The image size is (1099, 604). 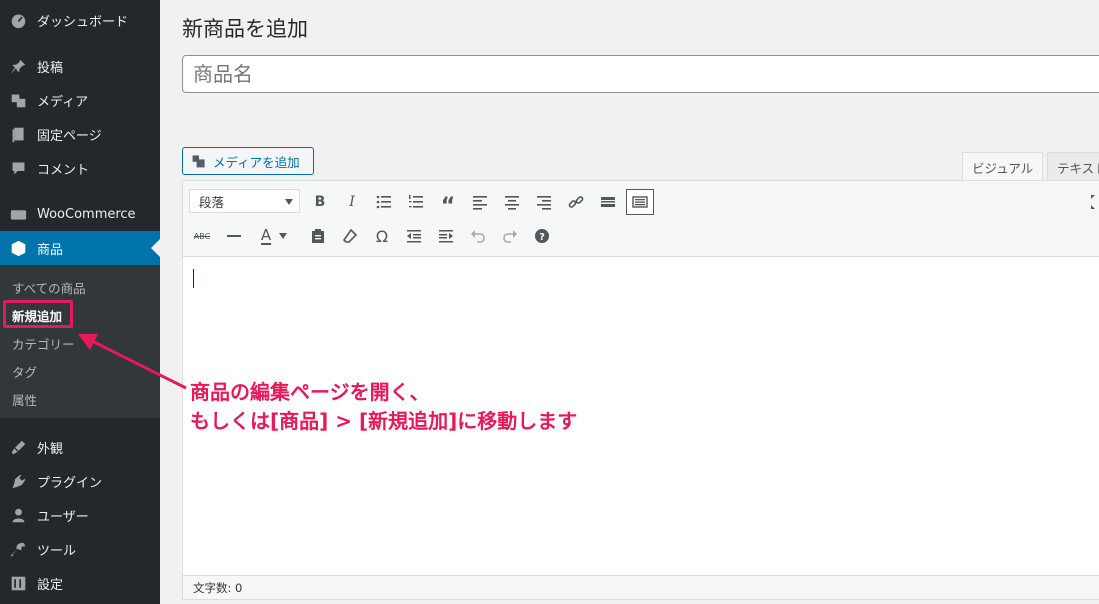 I want to click on menu-settings: 設定, so click(x=80, y=583).